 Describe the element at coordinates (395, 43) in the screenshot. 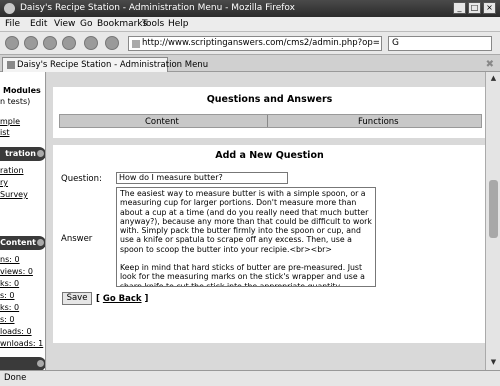

I see `google-search-icon: G` at that location.